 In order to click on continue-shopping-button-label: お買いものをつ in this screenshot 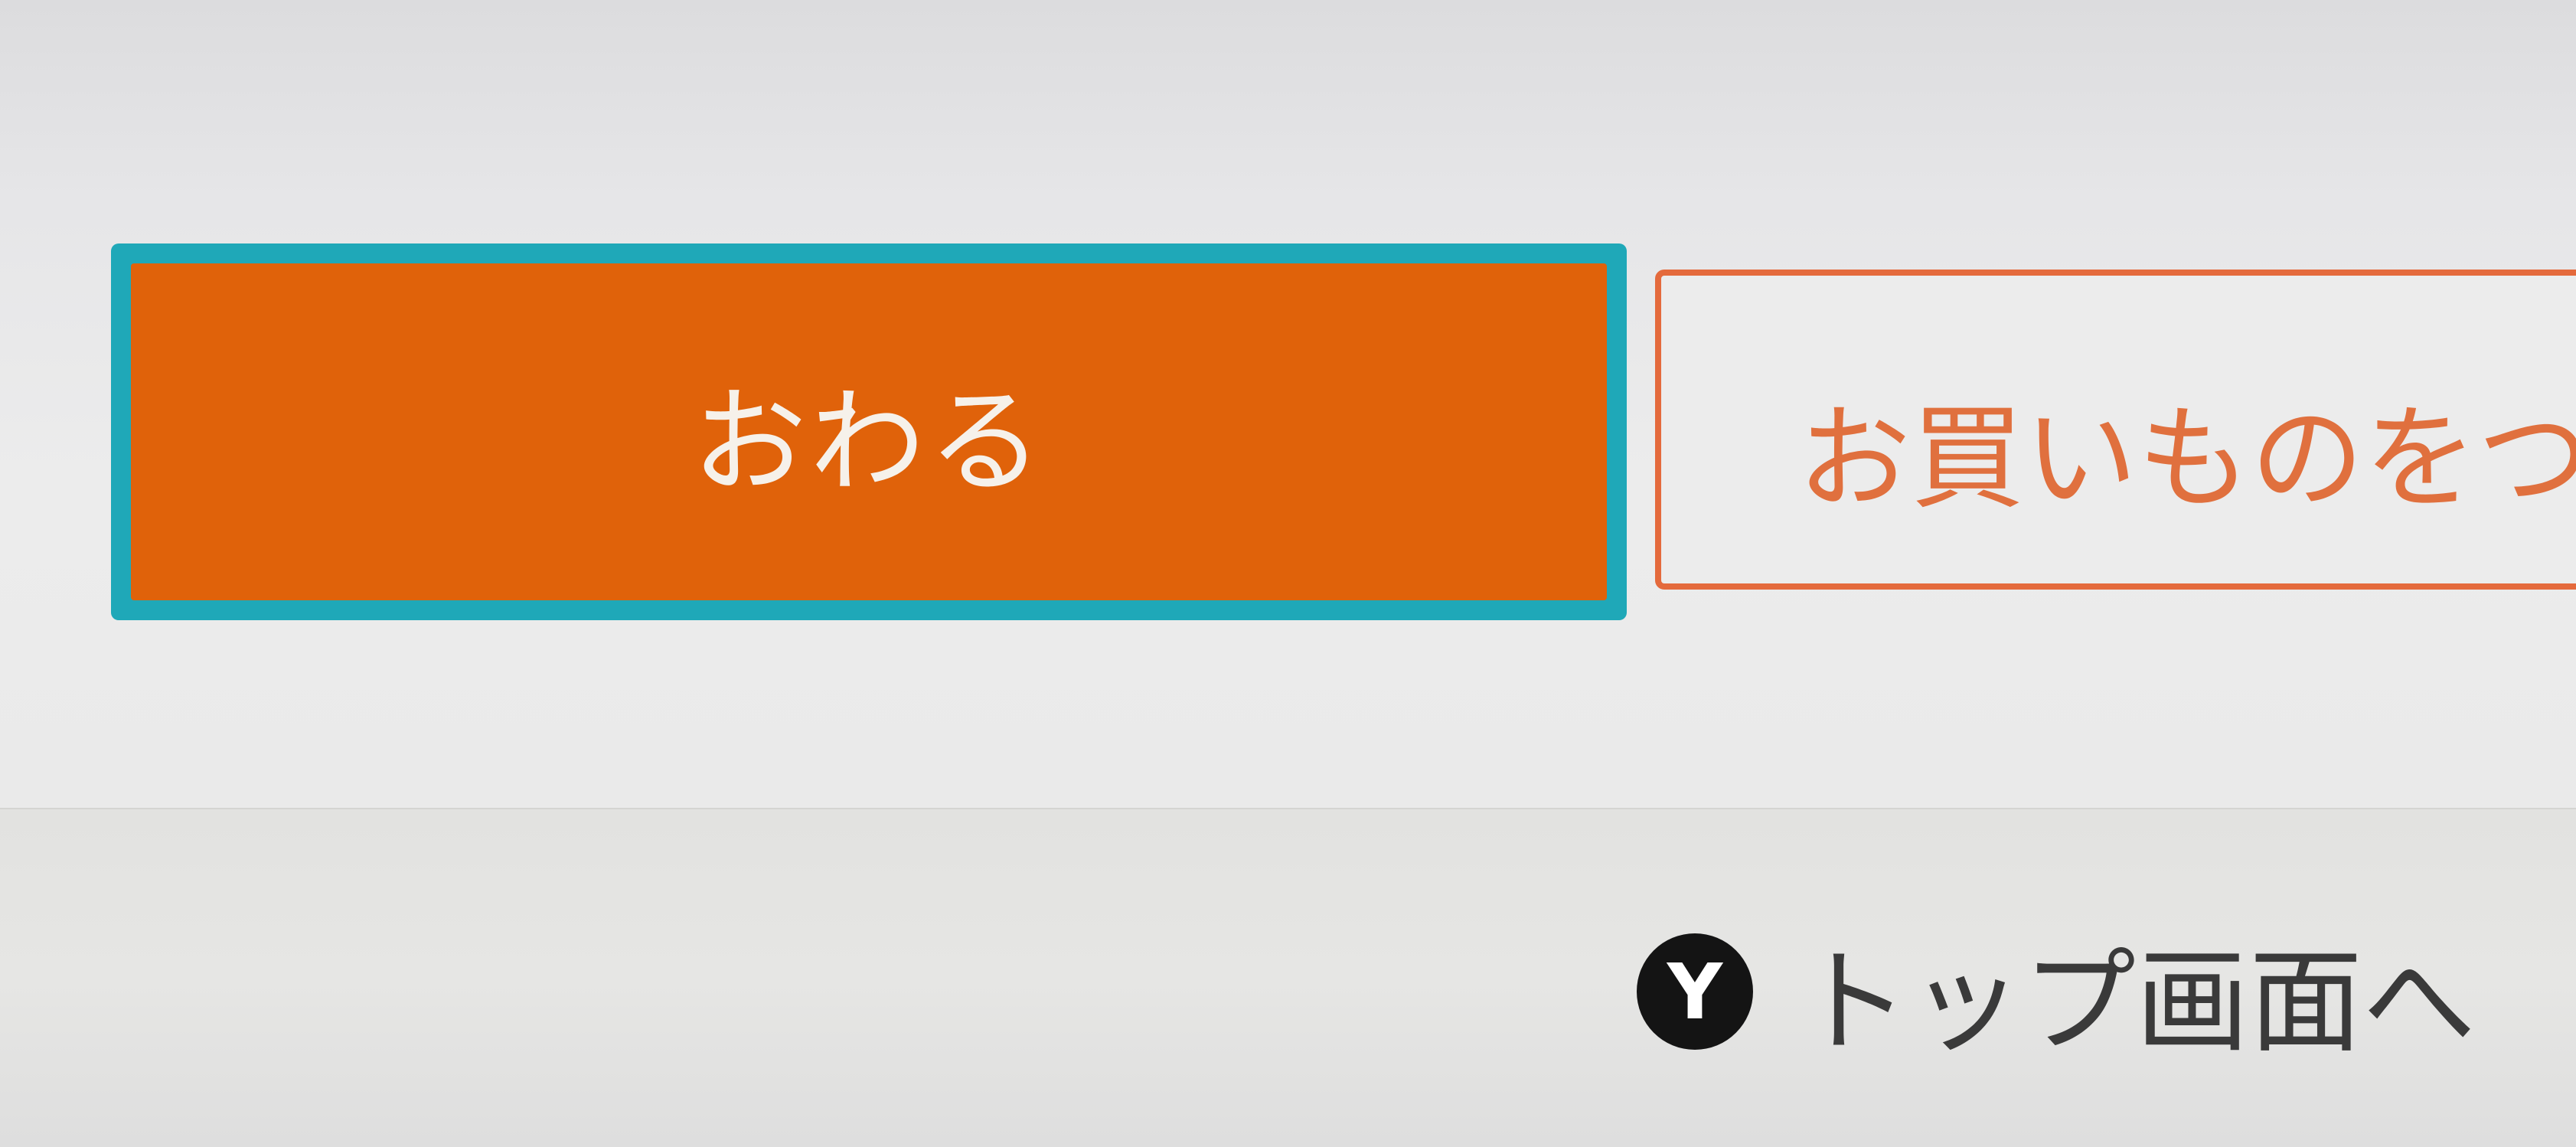, I will do `click(2186, 459)`.